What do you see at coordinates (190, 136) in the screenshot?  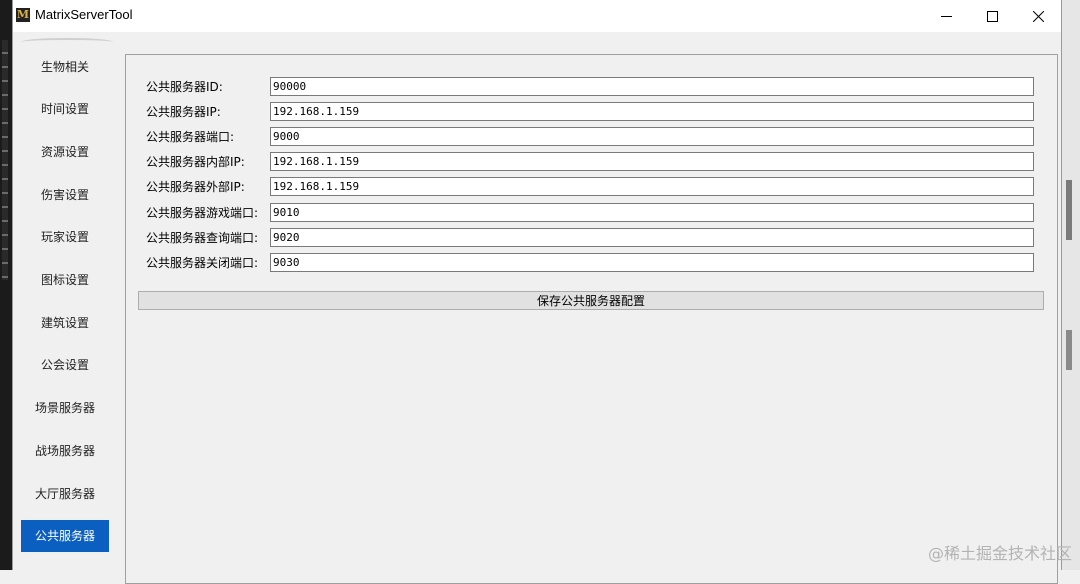 I see `field-label: 公共服务器端口:` at bounding box center [190, 136].